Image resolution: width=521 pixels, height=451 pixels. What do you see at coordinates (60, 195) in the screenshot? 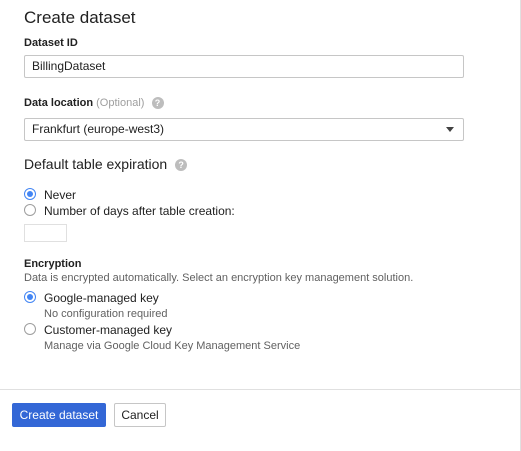
I see `radio-never-label: Never` at bounding box center [60, 195].